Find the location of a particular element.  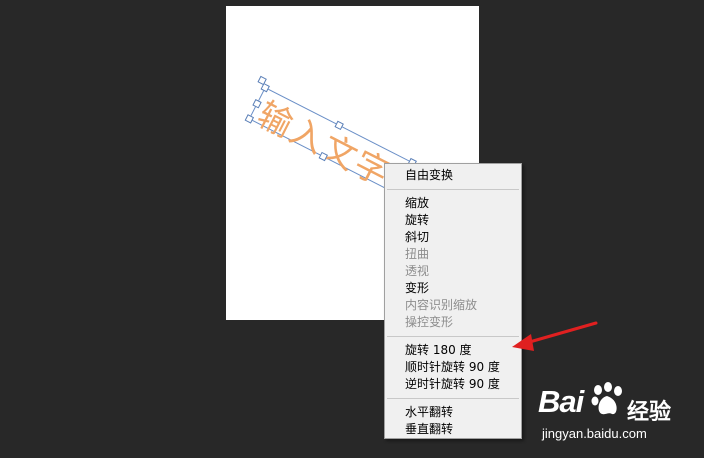

watermark-jingyan-text: 经验 is located at coordinates (649, 412).